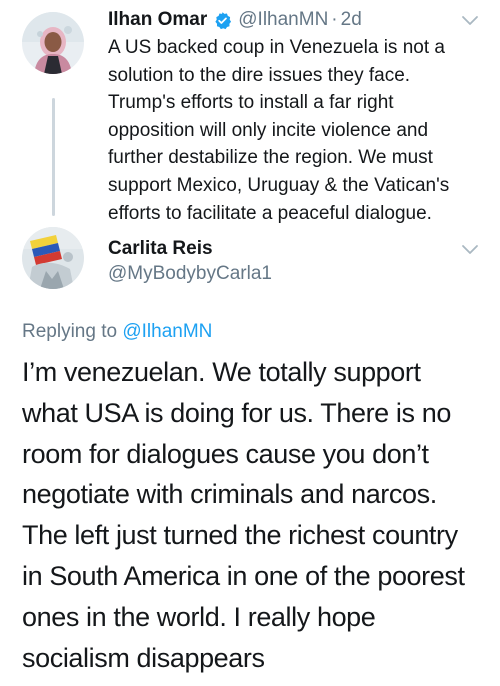 This screenshot has width=500, height=686. What do you see at coordinates (190, 274) in the screenshot?
I see `reply-author-handle: @MyBodybyCarla1` at bounding box center [190, 274].